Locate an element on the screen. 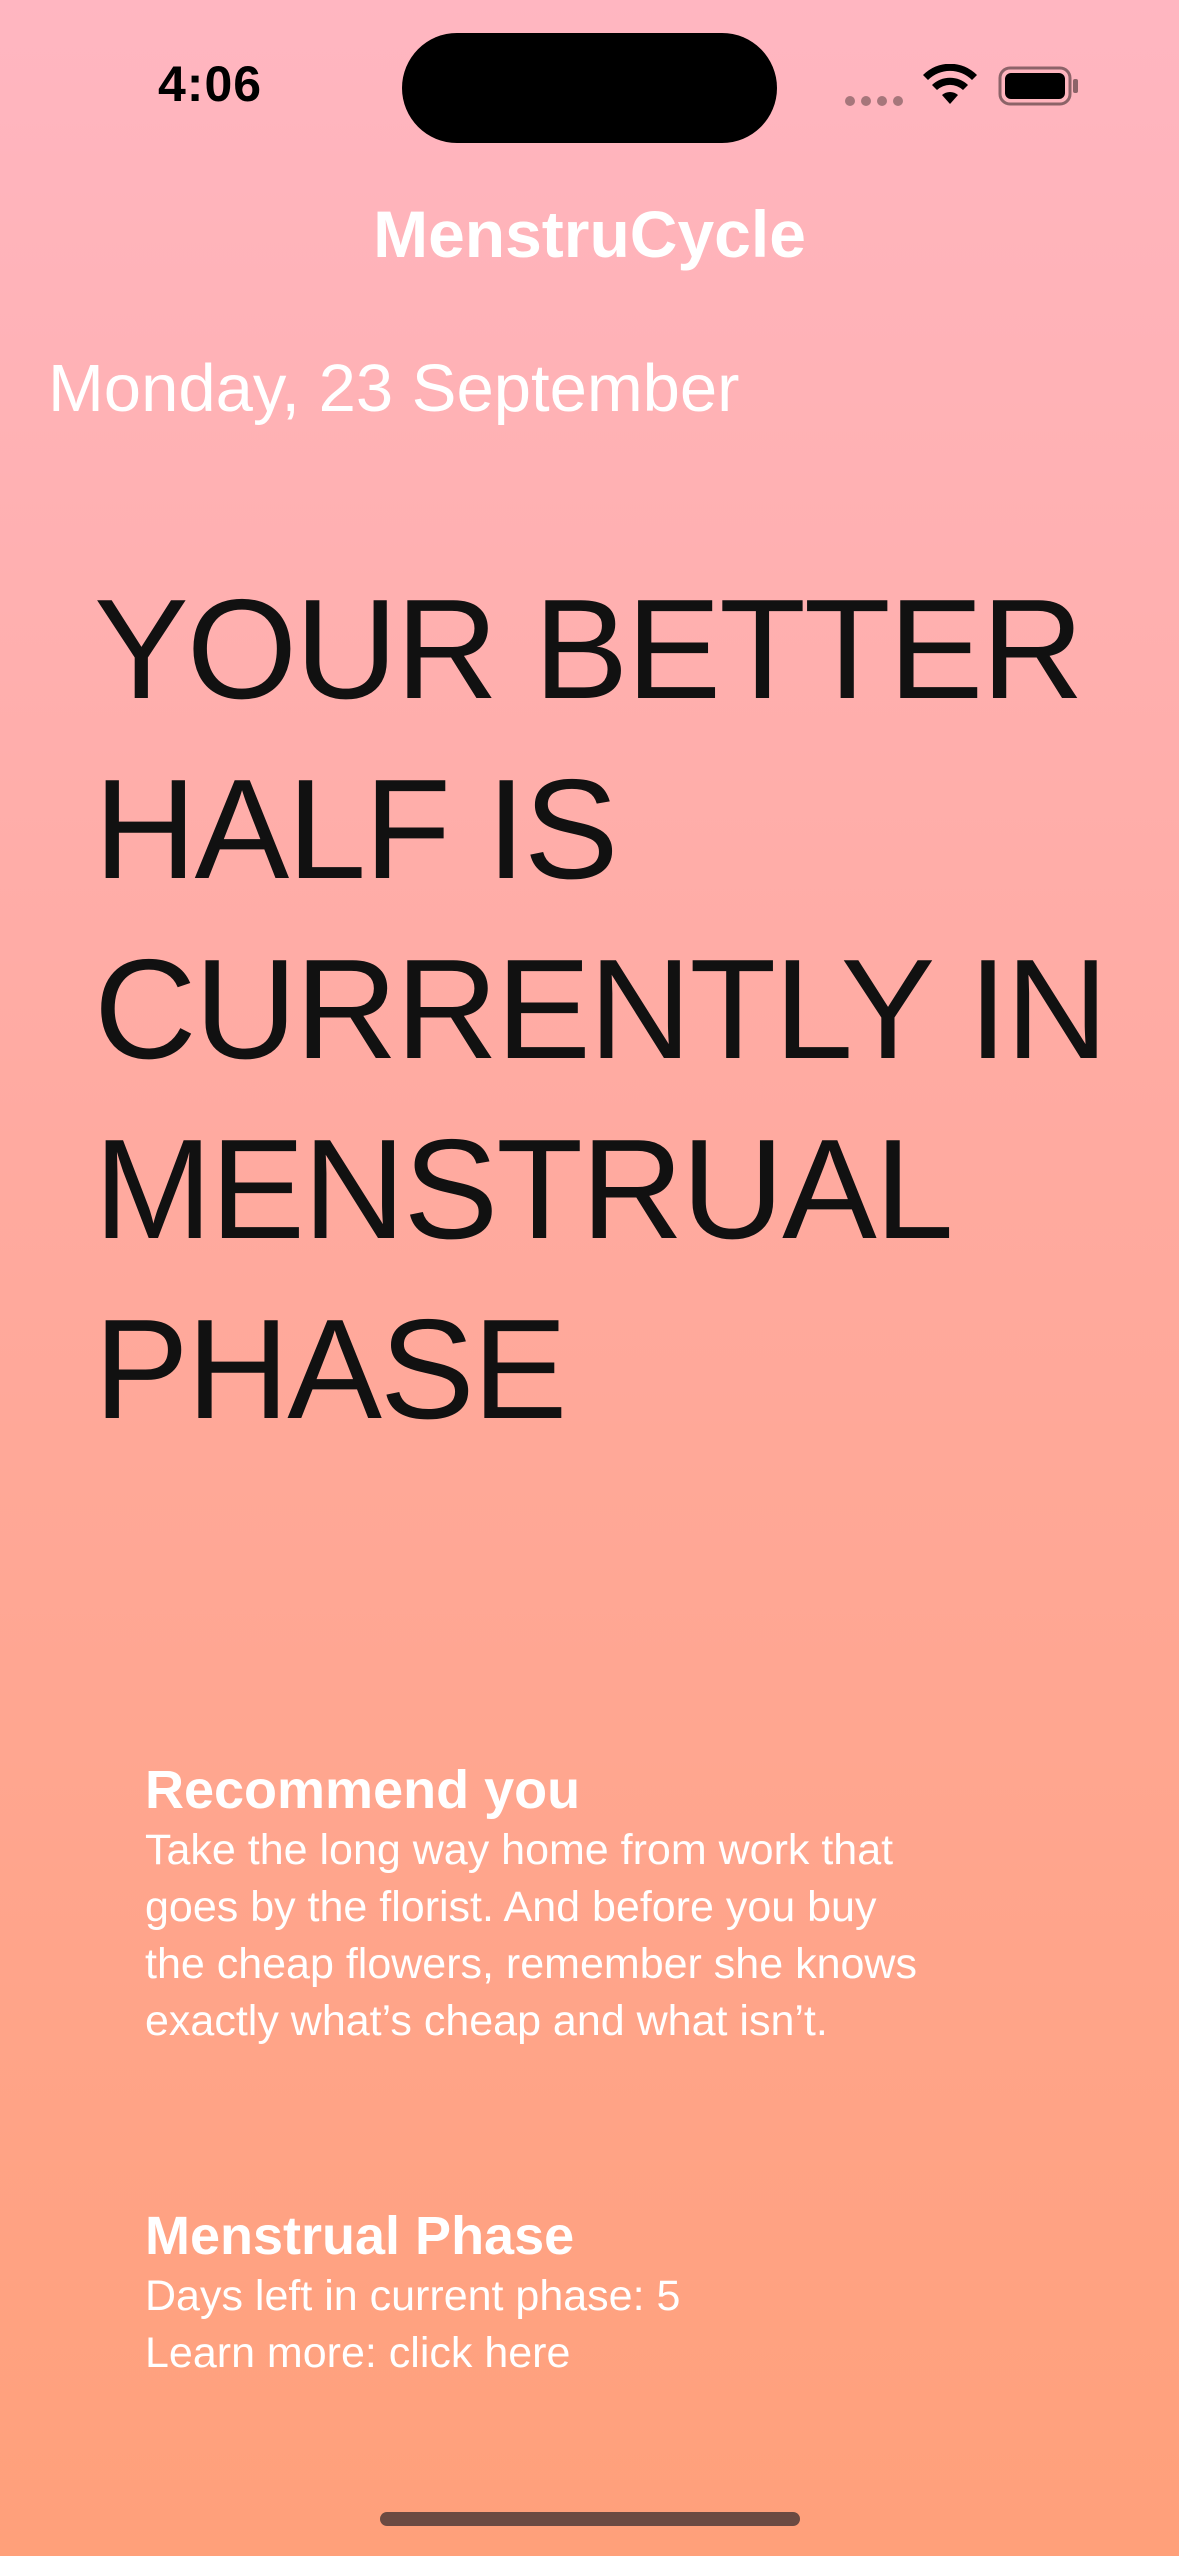 The height and width of the screenshot is (2556, 1179). app-title: MenstruCycle is located at coordinates (589, 234).